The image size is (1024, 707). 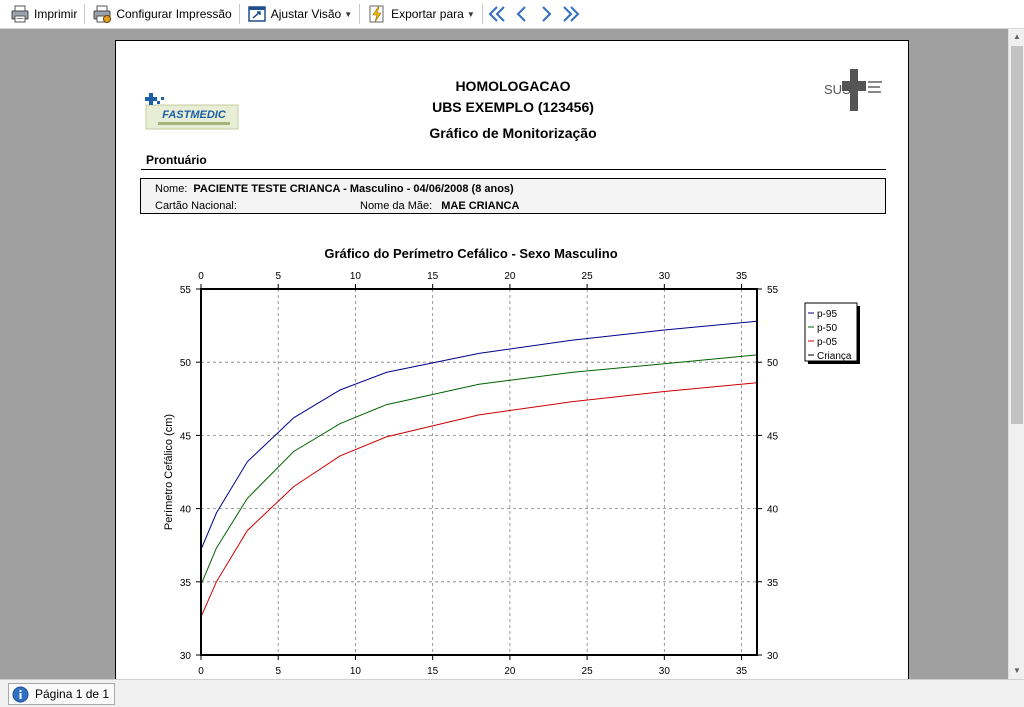 I want to click on previous-page-icon, so click(x=522, y=14).